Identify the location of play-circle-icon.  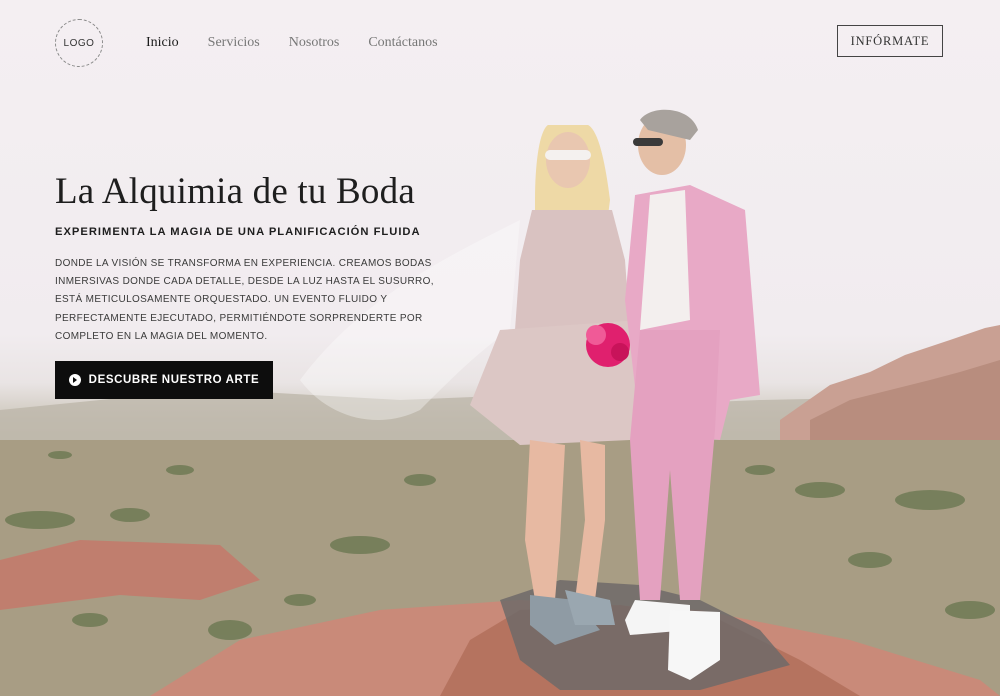
(74, 380).